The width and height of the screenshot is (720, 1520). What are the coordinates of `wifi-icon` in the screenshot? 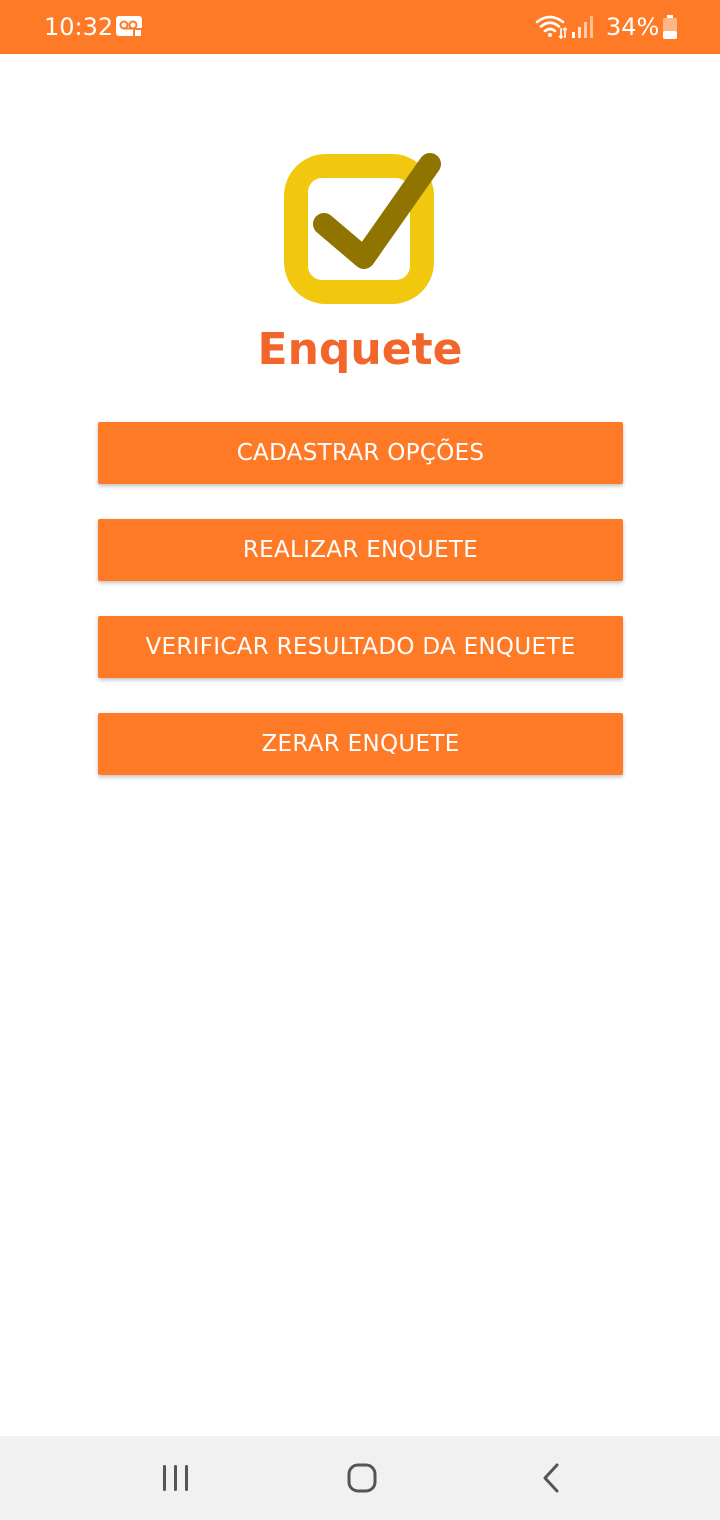 It's located at (551, 27).